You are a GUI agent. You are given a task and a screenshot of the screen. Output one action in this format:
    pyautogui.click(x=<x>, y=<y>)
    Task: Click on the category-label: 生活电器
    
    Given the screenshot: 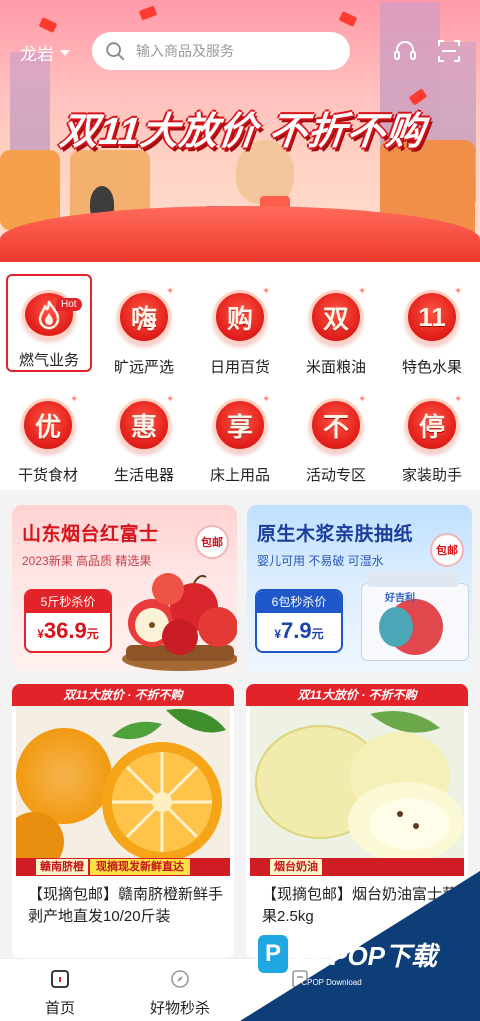 What is the action you would take?
    pyautogui.click(x=143, y=475)
    